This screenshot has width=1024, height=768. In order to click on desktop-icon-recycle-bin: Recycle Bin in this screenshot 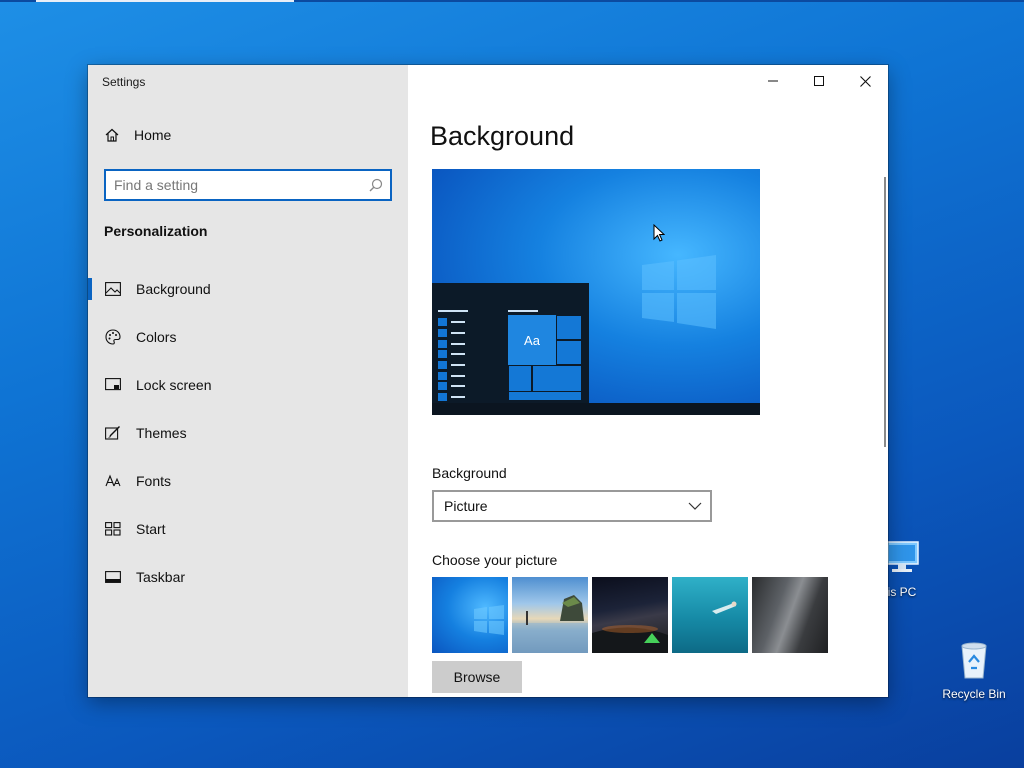, I will do `click(974, 669)`.